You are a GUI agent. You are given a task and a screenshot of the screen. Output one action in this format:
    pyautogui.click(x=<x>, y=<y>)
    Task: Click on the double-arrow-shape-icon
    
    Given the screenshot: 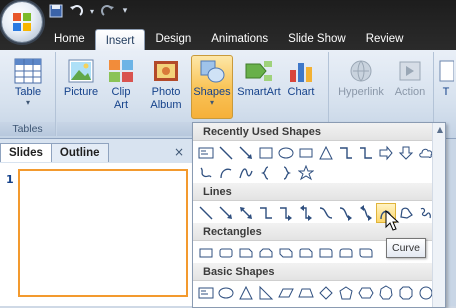 What is the action you would take?
    pyautogui.click(x=246, y=213)
    